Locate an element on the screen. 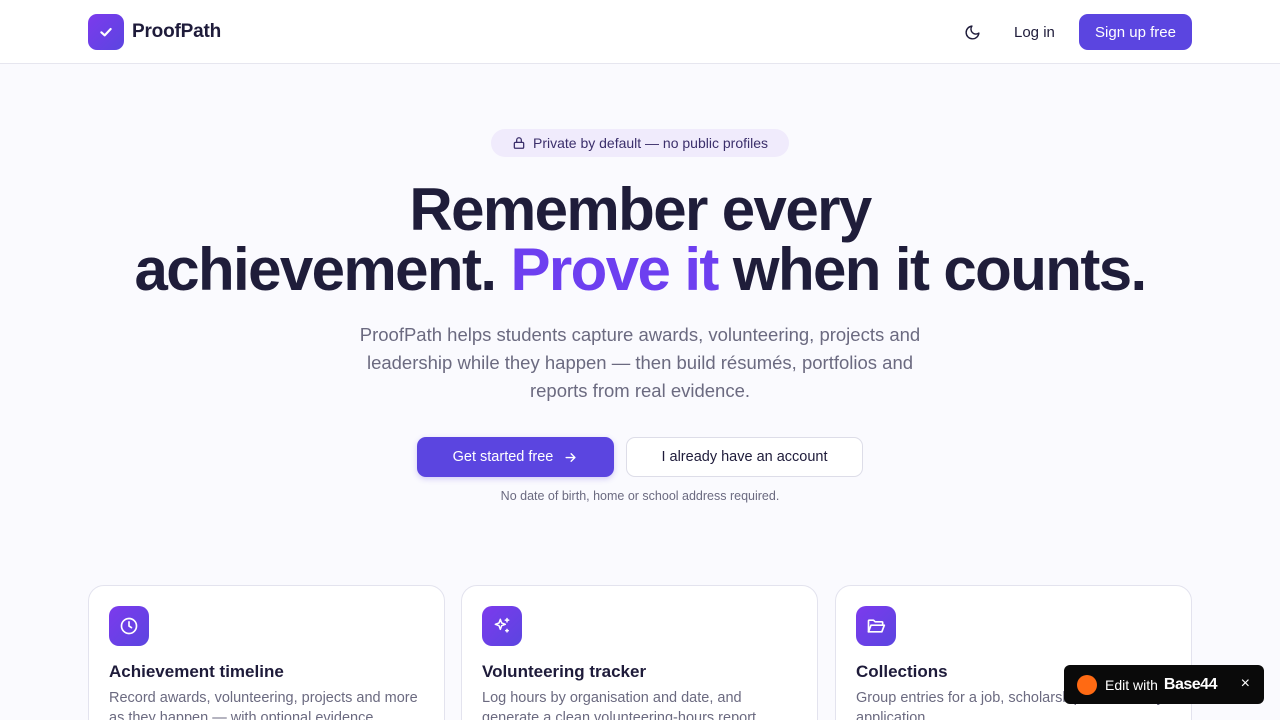 The width and height of the screenshot is (1280, 720). brand-name: ProofPath is located at coordinates (176, 31).